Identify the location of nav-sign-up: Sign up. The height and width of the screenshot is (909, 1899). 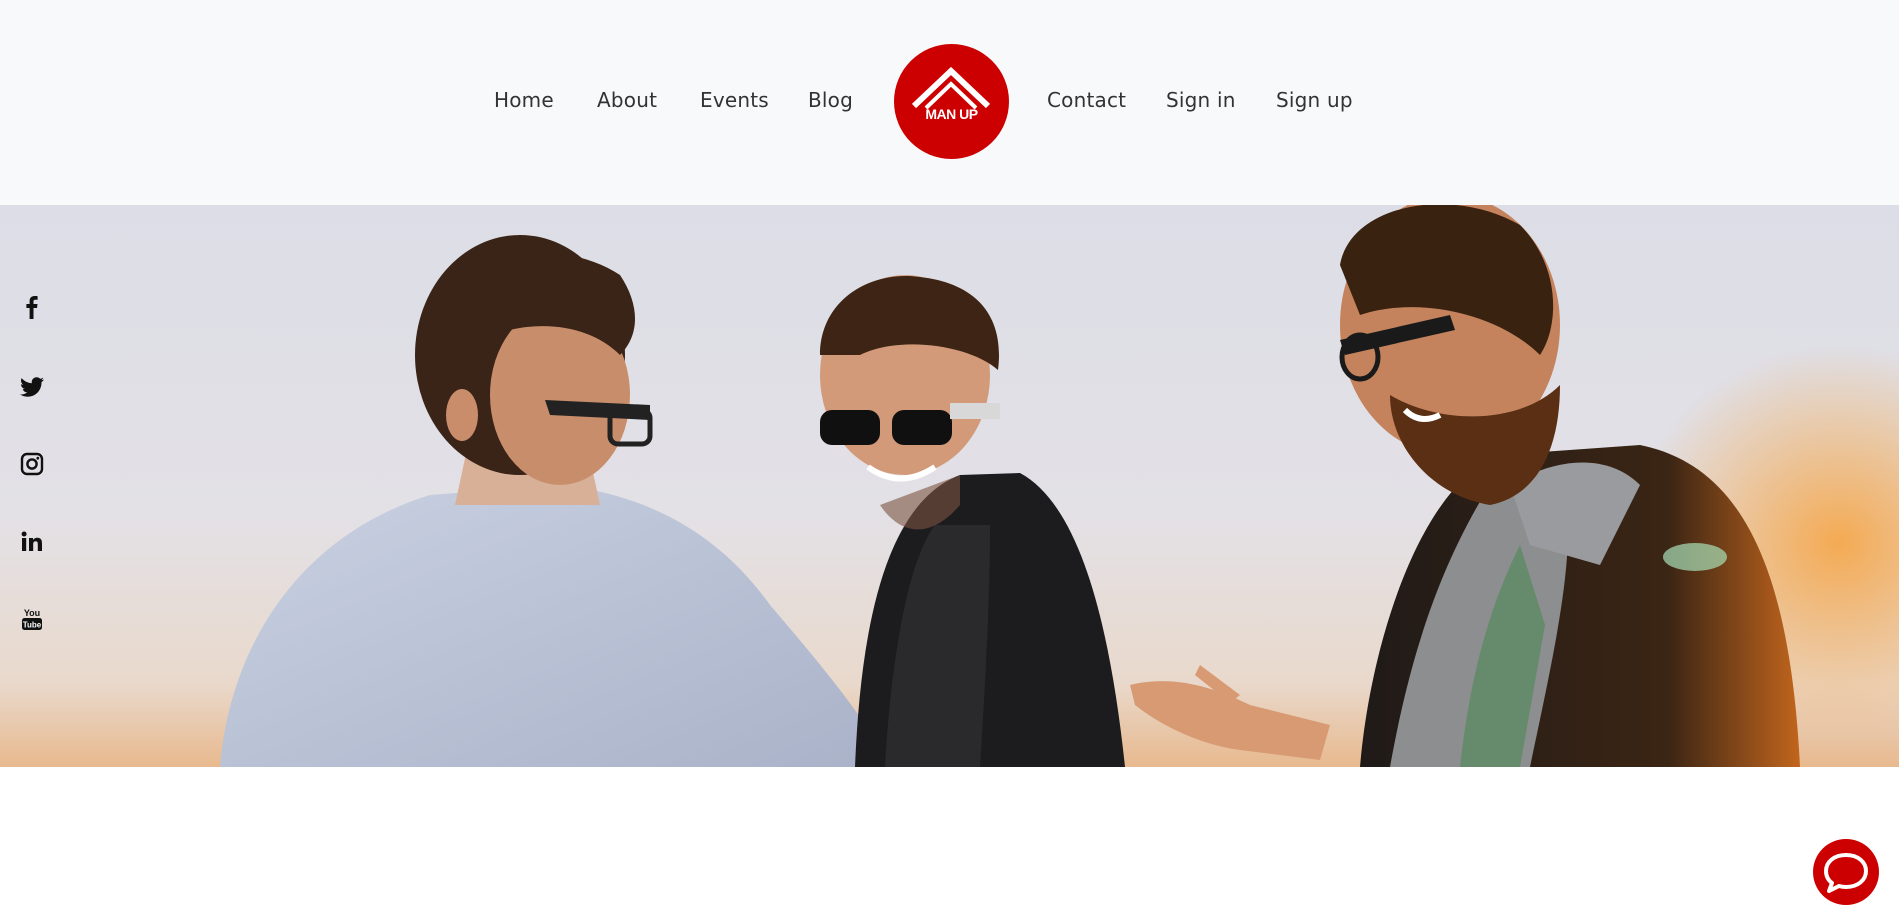
(1314, 100).